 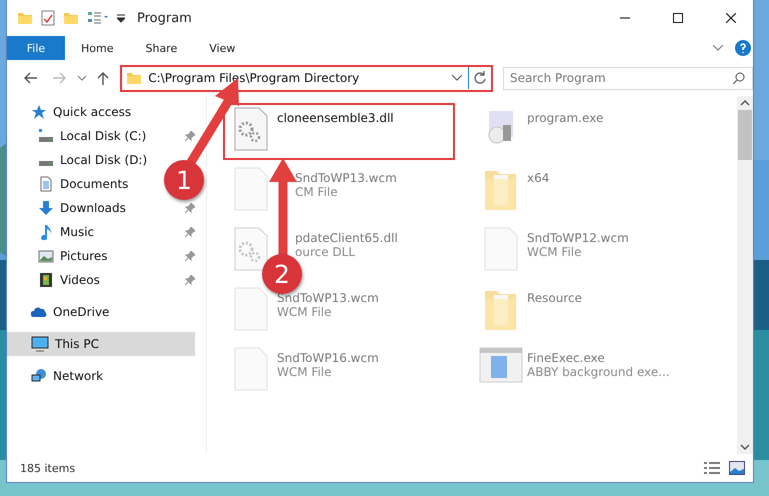 What do you see at coordinates (745, 135) in the screenshot?
I see `scrollbar-thumb` at bounding box center [745, 135].